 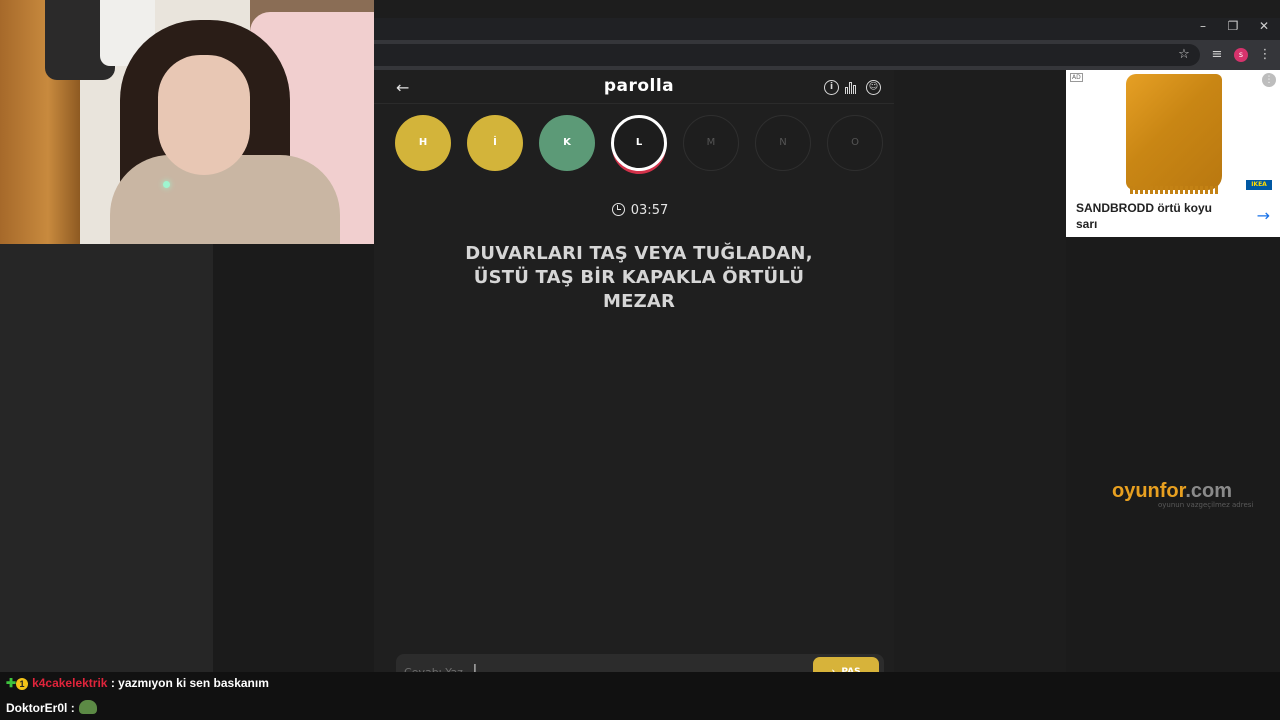 I want to click on ad-title: SANDBRODD örtü koyu sarı, so click(x=1156, y=216).